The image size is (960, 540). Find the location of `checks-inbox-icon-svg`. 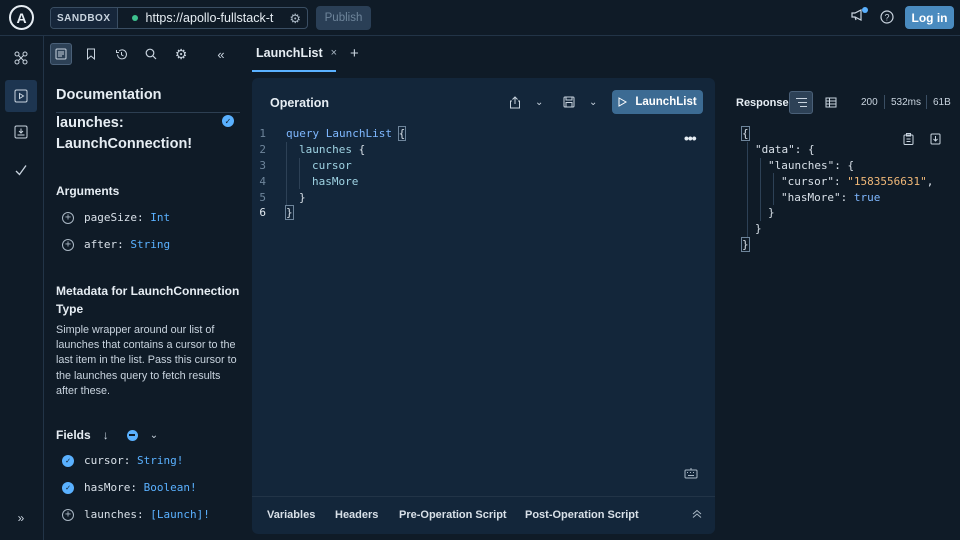

checks-inbox-icon-svg is located at coordinates (21, 132).